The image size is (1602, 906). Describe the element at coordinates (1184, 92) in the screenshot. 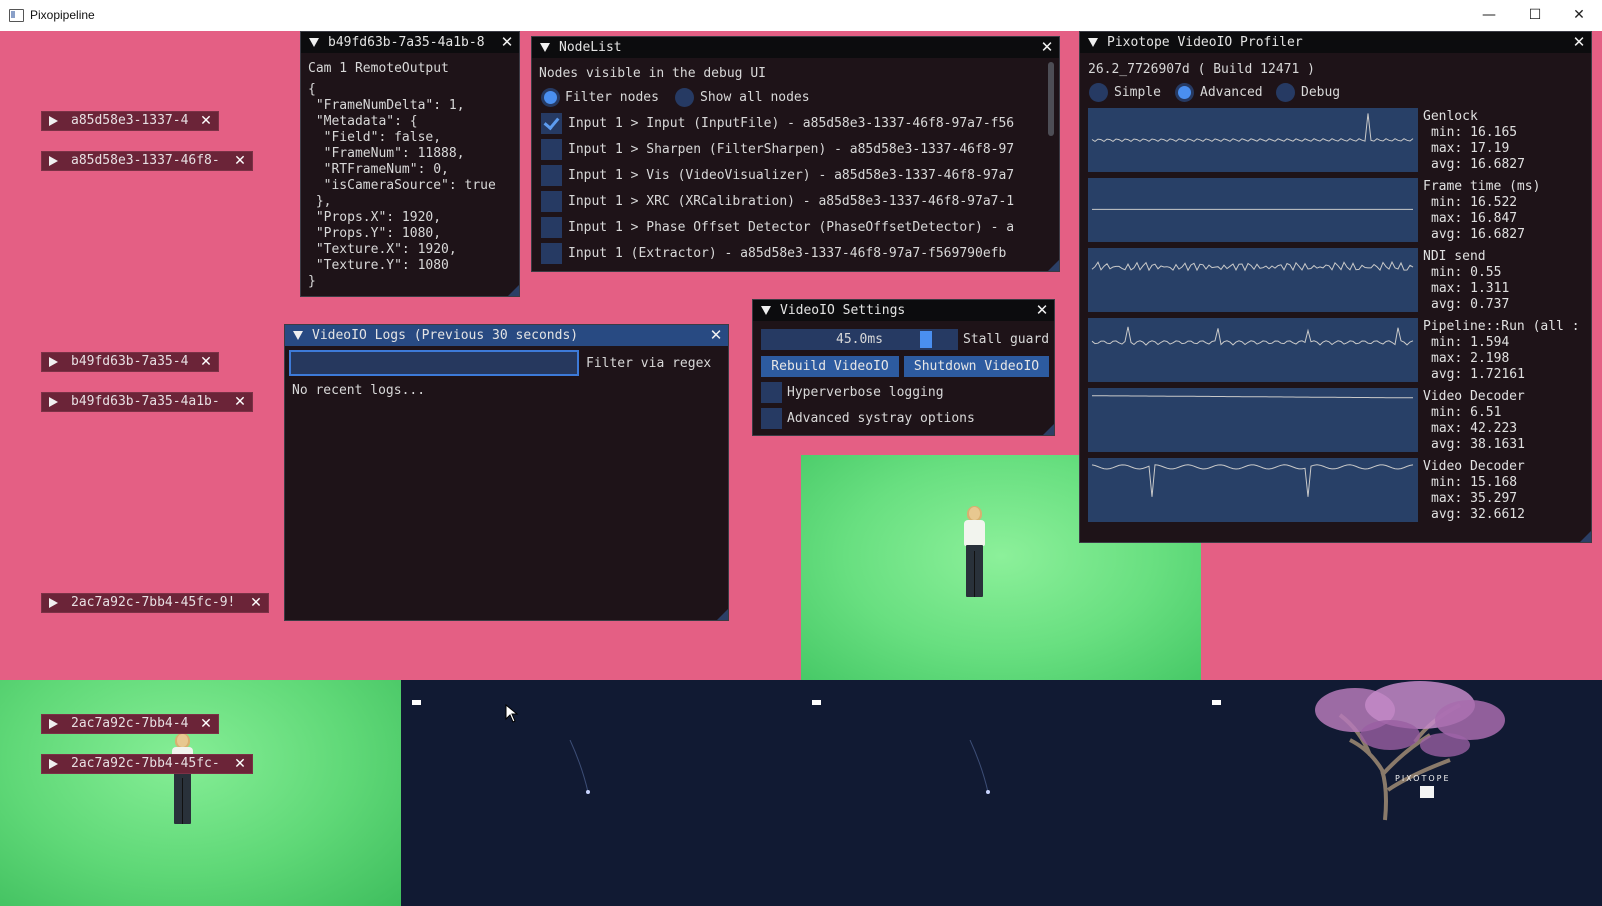

I see `mode-advanced-radio` at that location.